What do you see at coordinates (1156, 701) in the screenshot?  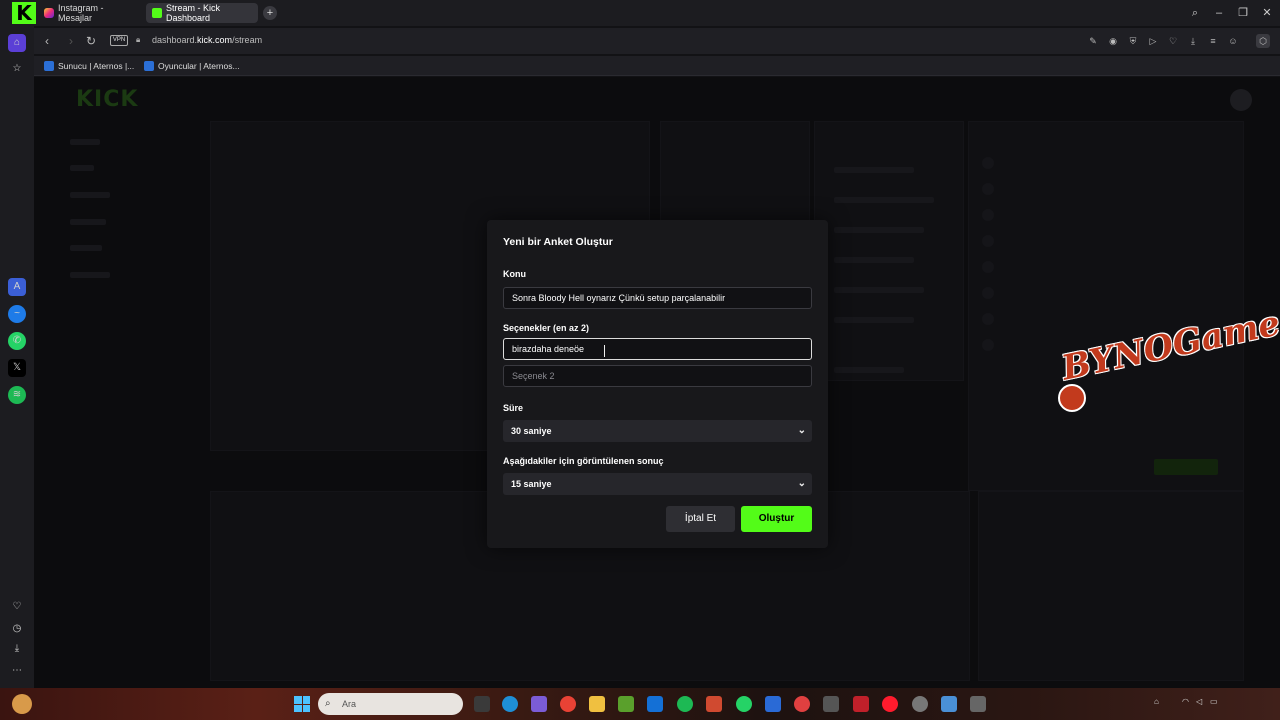 I see `tray-icon: ⌂` at bounding box center [1156, 701].